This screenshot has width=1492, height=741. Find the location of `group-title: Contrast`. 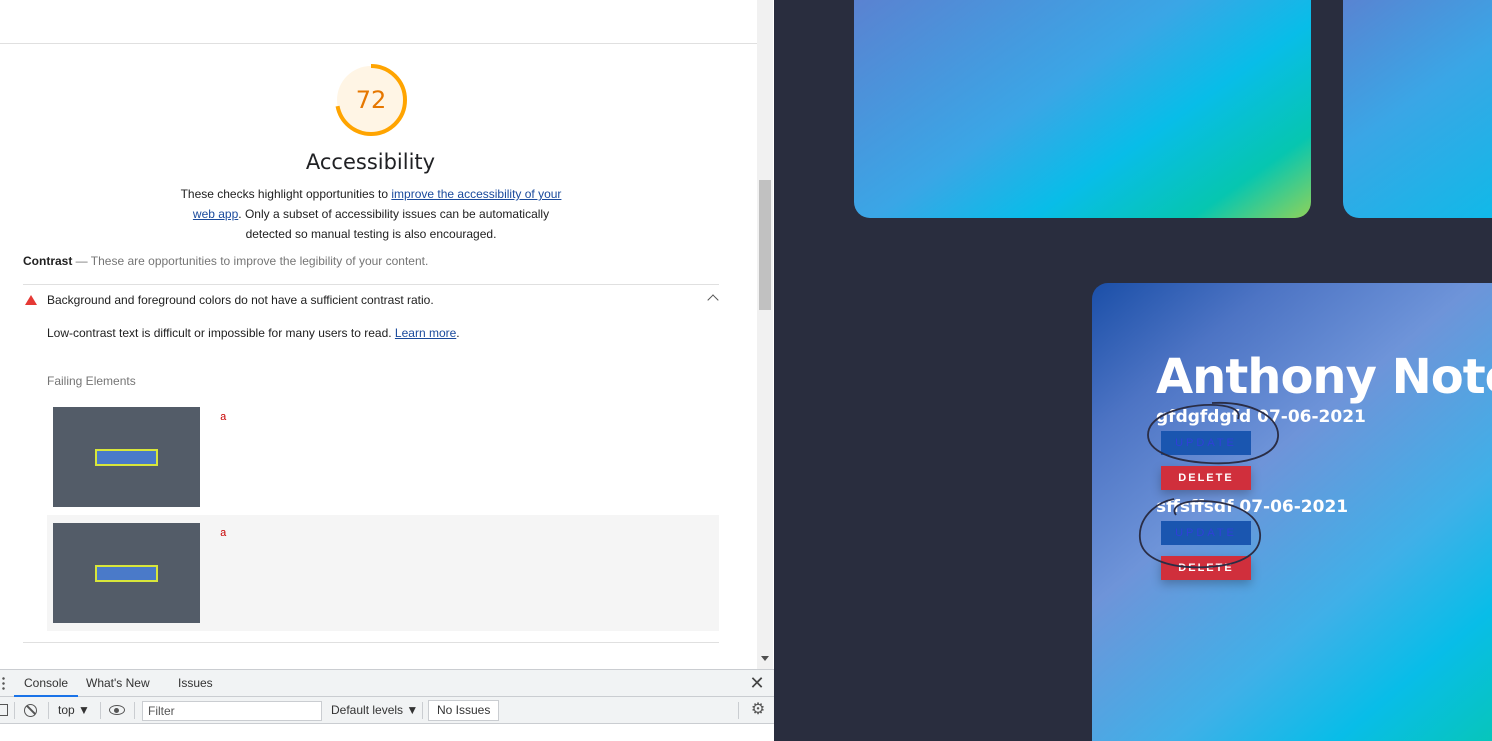

group-title: Contrast is located at coordinates (48, 261).